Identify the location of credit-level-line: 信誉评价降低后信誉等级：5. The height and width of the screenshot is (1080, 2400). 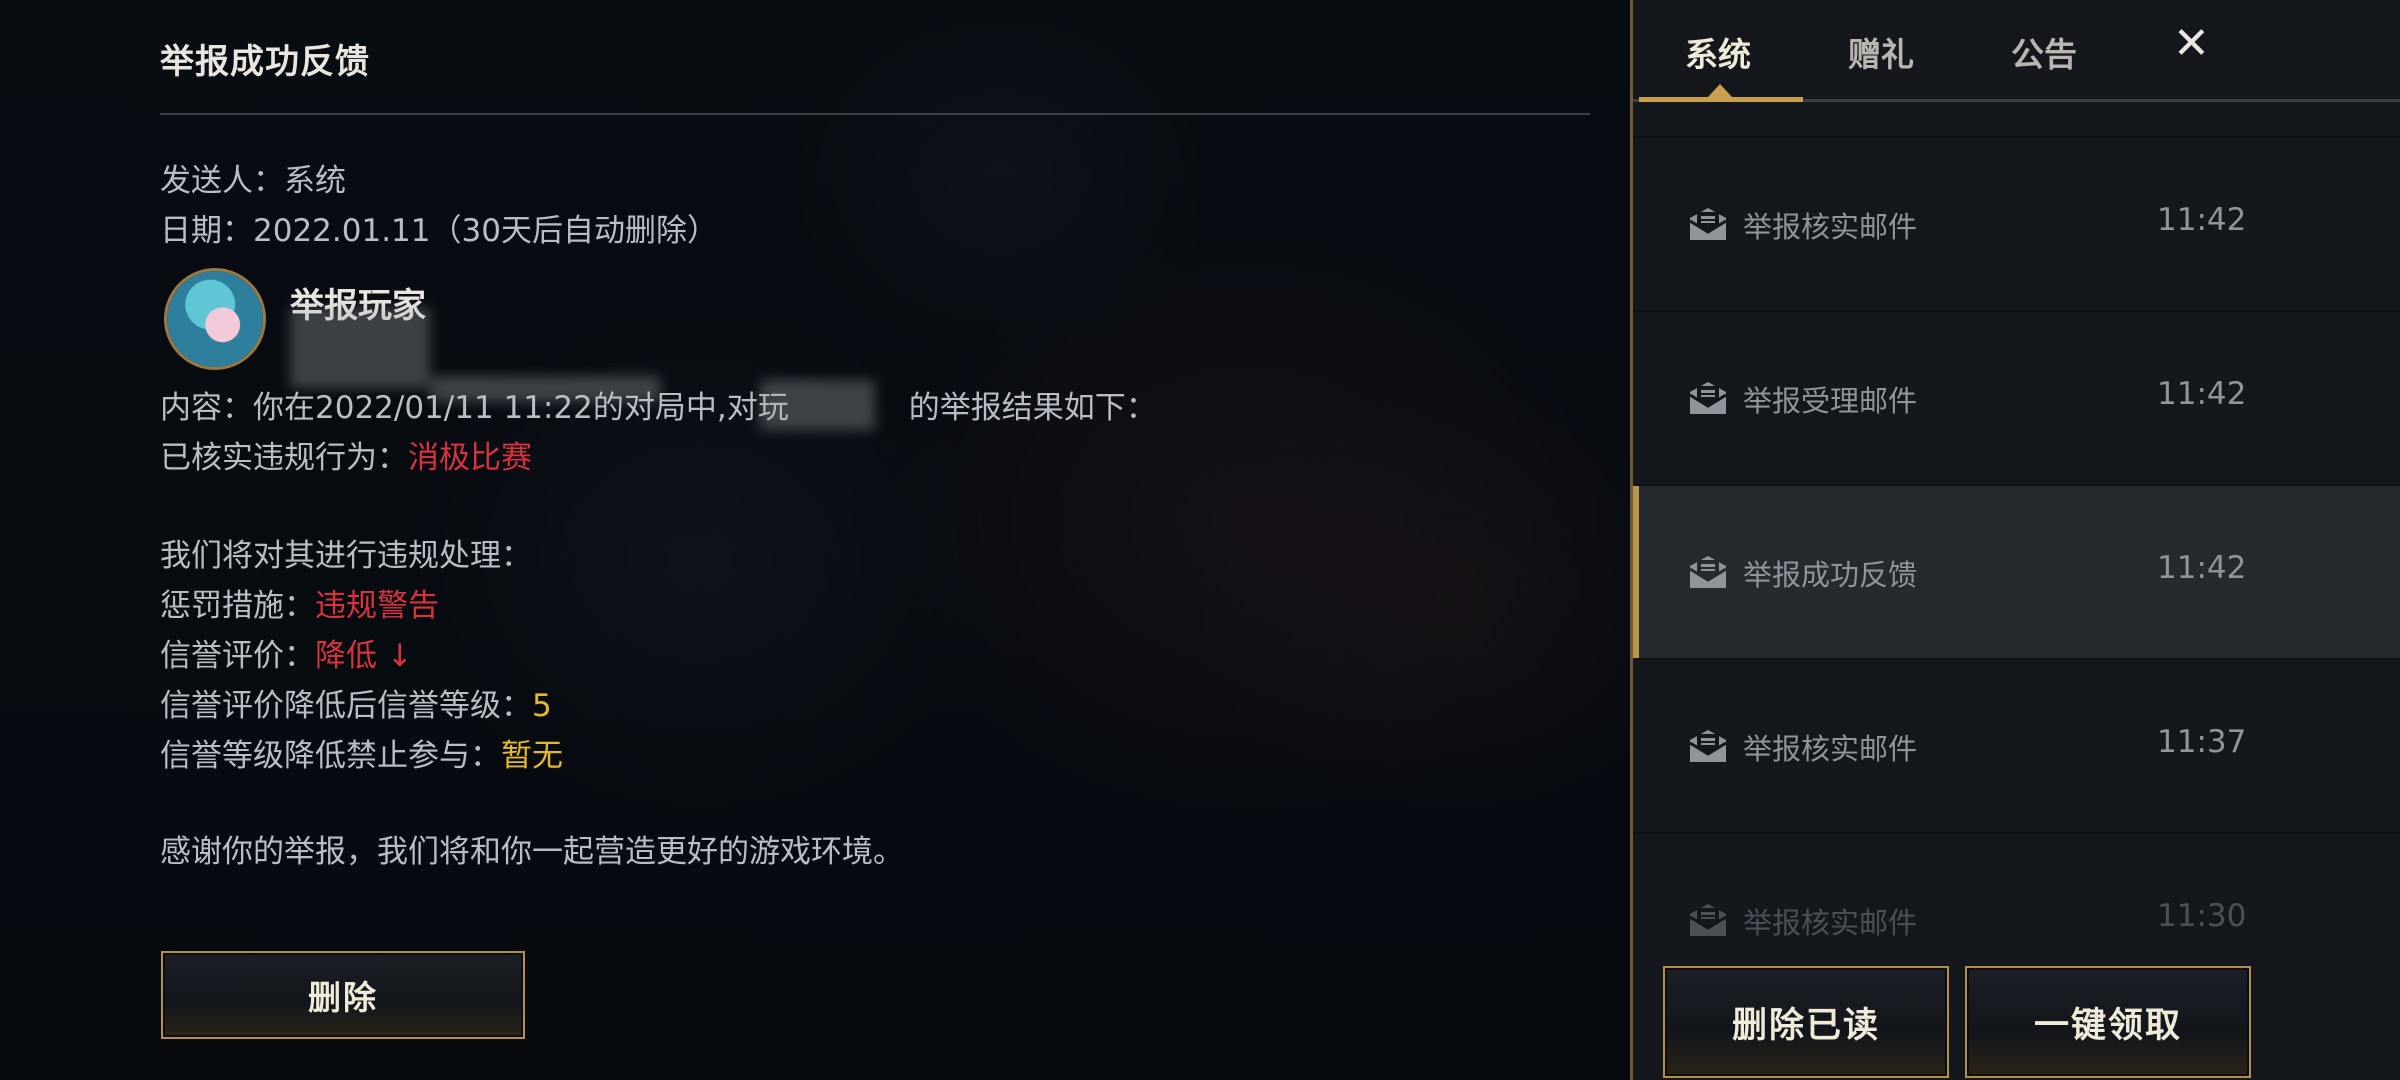
(356, 702).